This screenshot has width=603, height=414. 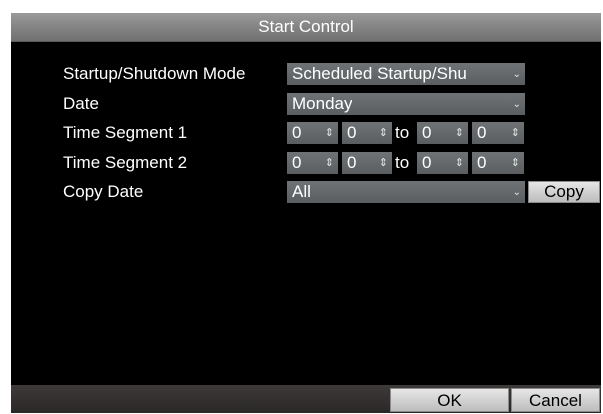 I want to click on segment2-start-hour-spinner: 0 ⇕, so click(x=312, y=163).